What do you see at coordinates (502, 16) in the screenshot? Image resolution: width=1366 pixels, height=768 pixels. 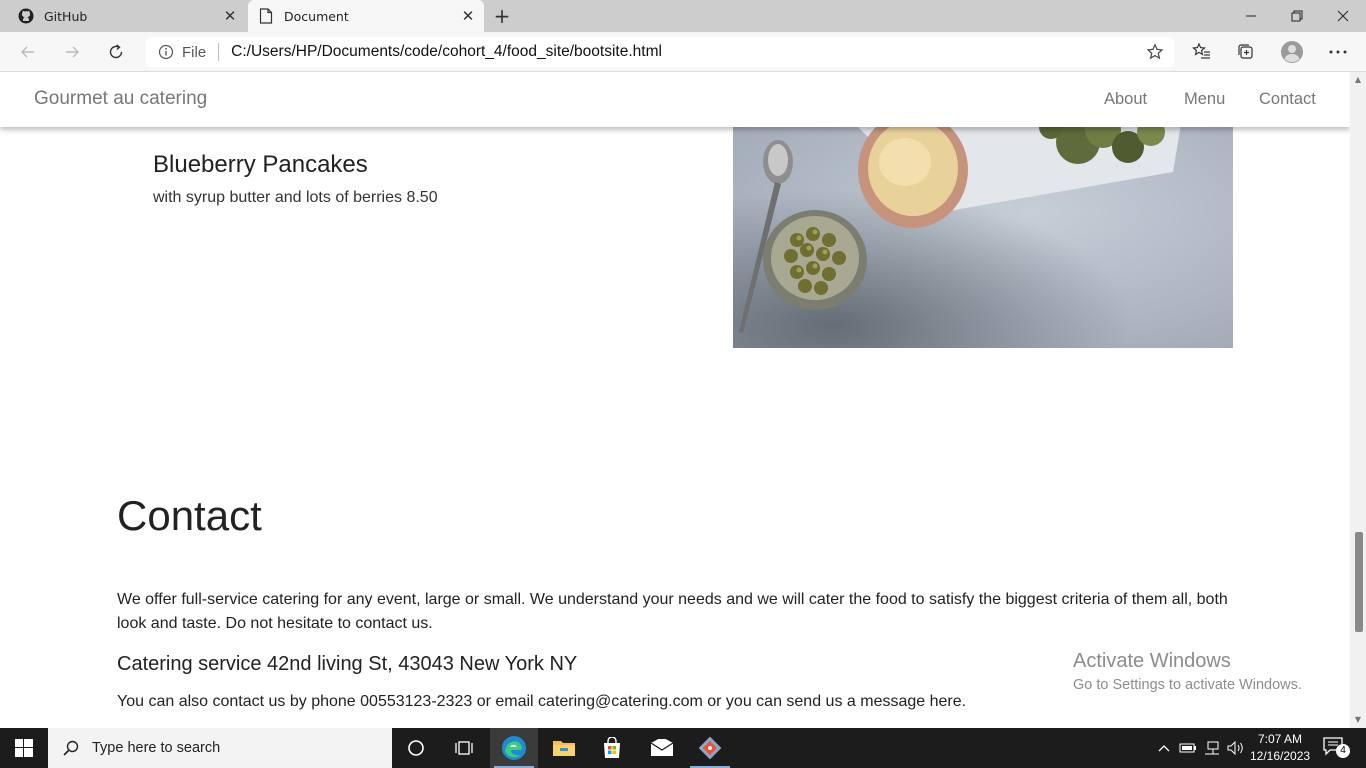 I see `new-tab-button: +` at bounding box center [502, 16].